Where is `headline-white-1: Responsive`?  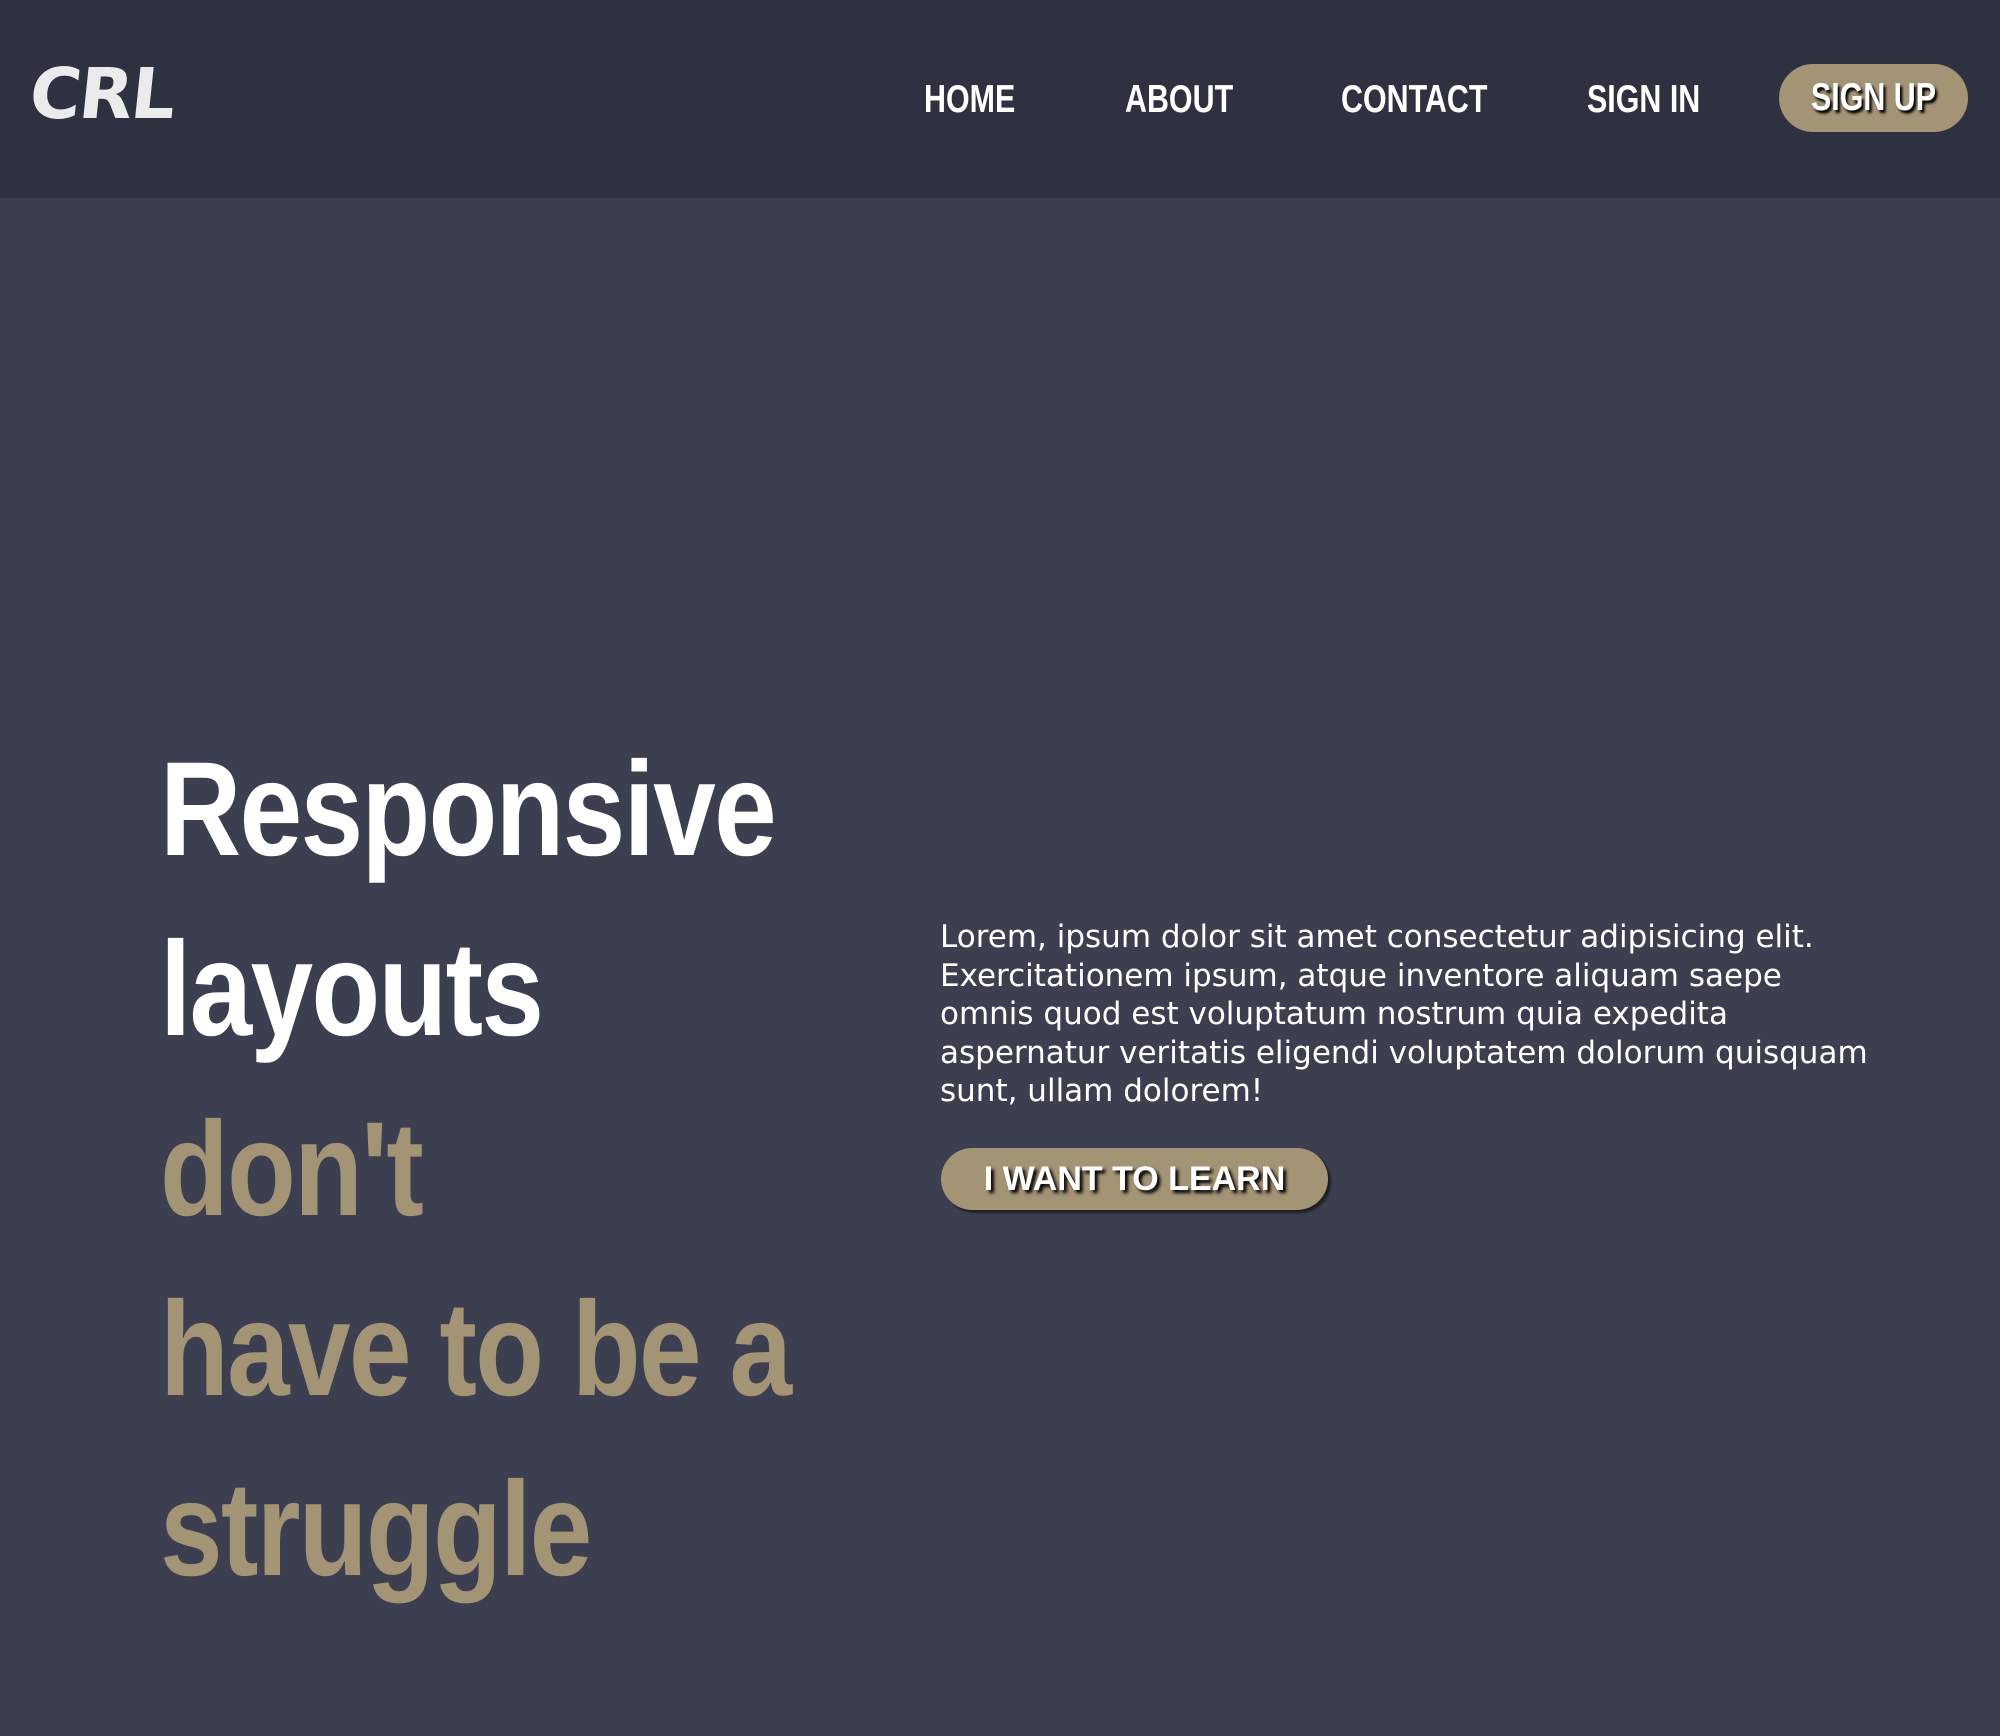
headline-white-1: Responsive is located at coordinates (468, 809).